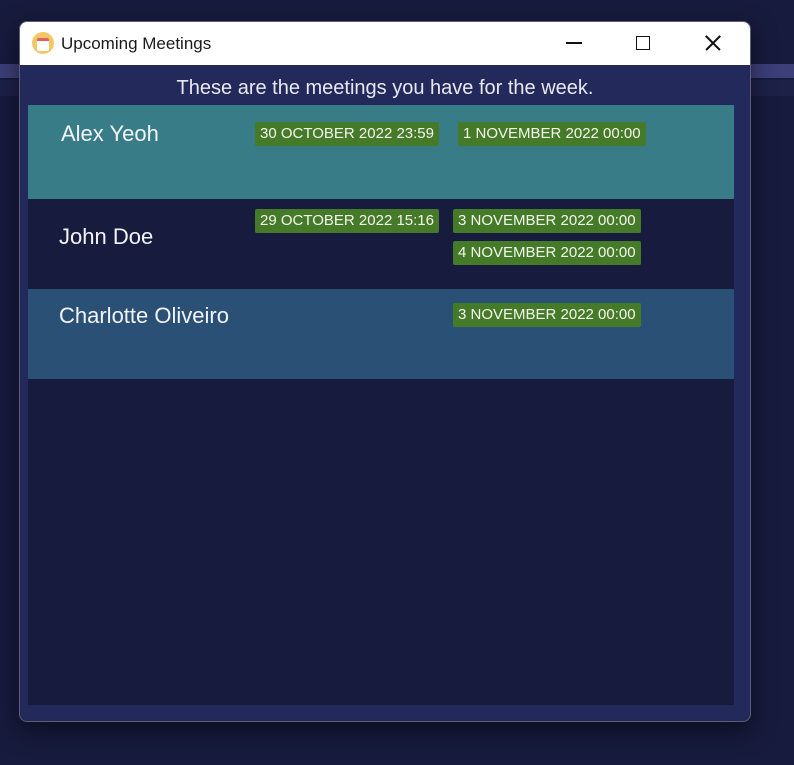 This screenshot has width=794, height=765. What do you see at coordinates (136, 43) in the screenshot?
I see `window-title: Upcoming Meetings` at bounding box center [136, 43].